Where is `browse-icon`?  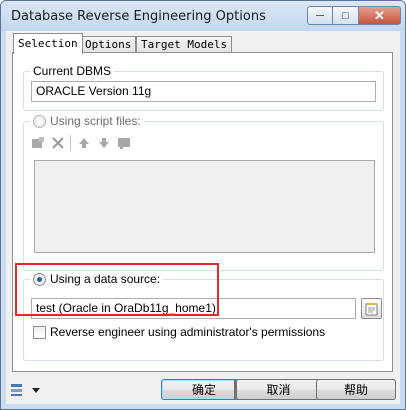 browse-icon is located at coordinates (371, 308).